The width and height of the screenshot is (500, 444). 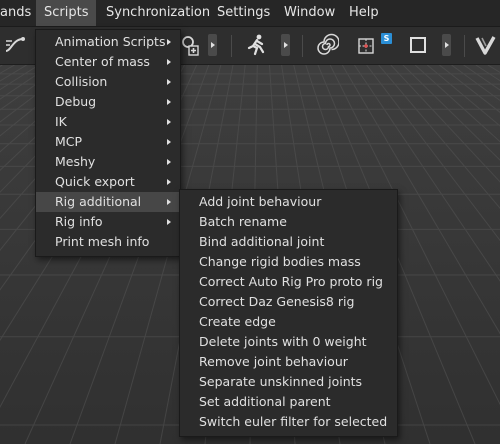 I want to click on menu-item-correct-daz-genesis8-rig: Correct Daz Genesis8 rig, so click(x=288, y=302).